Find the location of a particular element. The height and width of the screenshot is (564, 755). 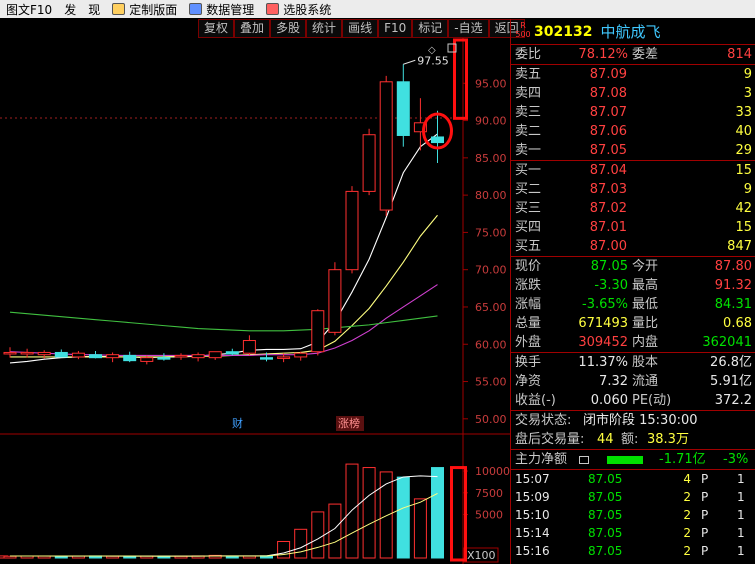

tick-row: 15:07 87.05 4 P 1 is located at coordinates (633, 479).